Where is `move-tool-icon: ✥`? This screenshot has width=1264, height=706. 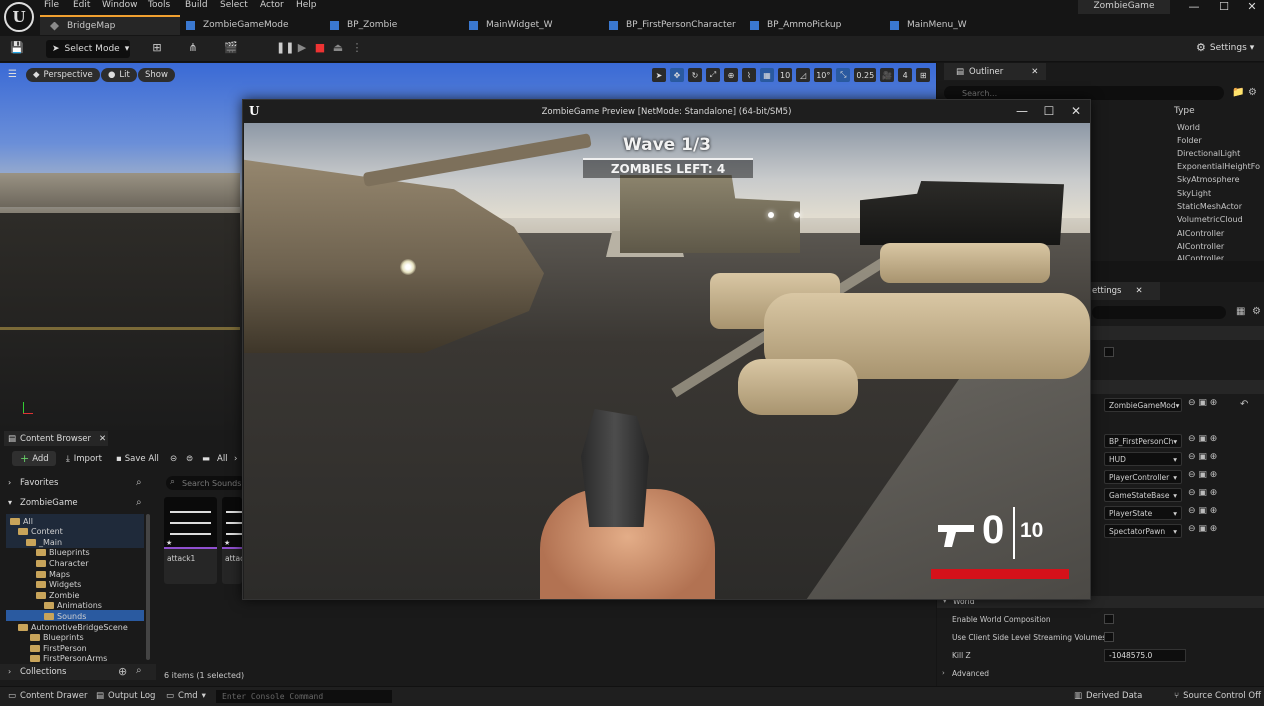
move-tool-icon: ✥ is located at coordinates (677, 75).